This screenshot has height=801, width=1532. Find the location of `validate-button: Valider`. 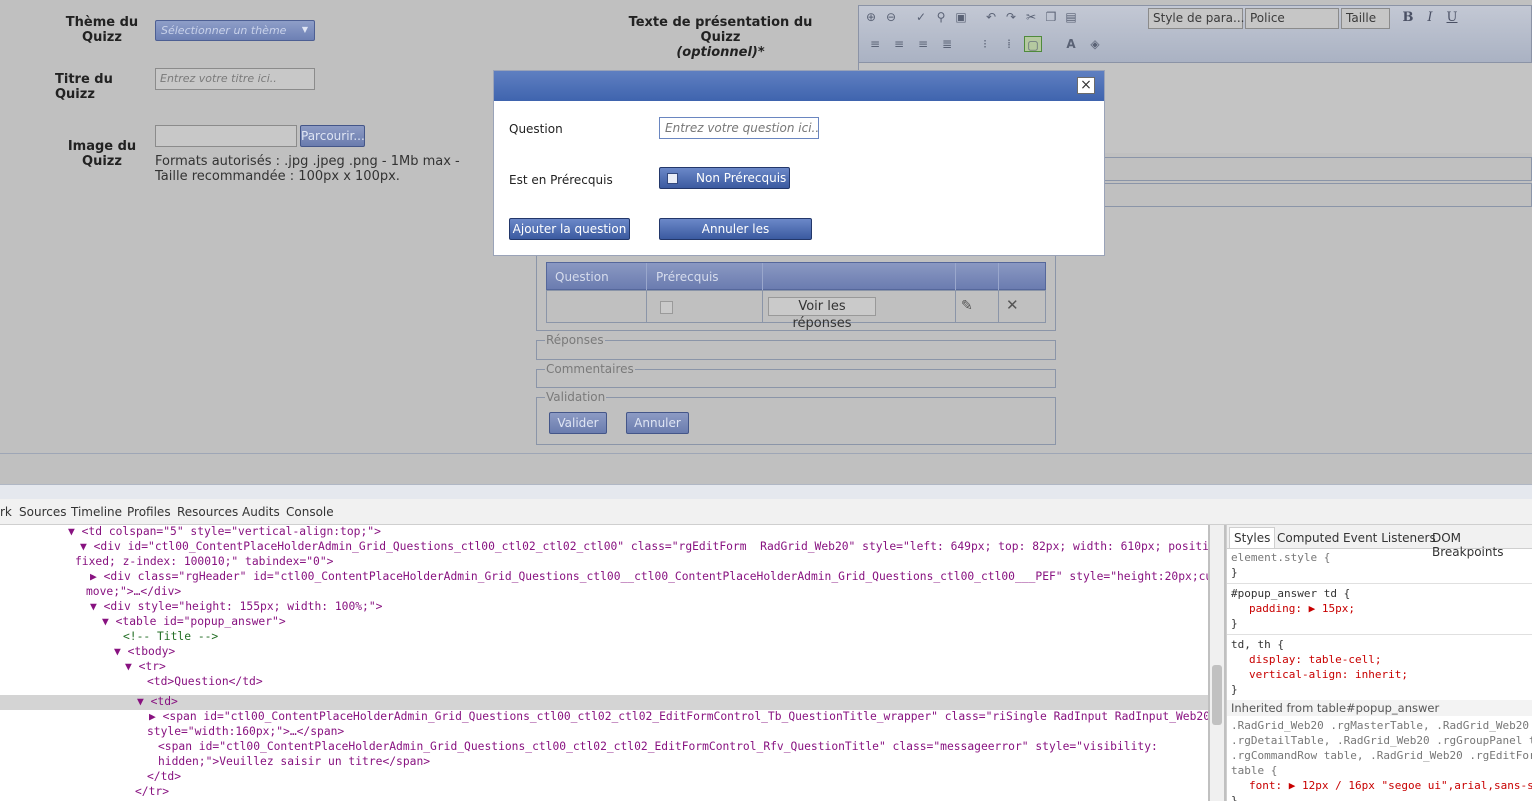

validate-button: Valider is located at coordinates (578, 423).